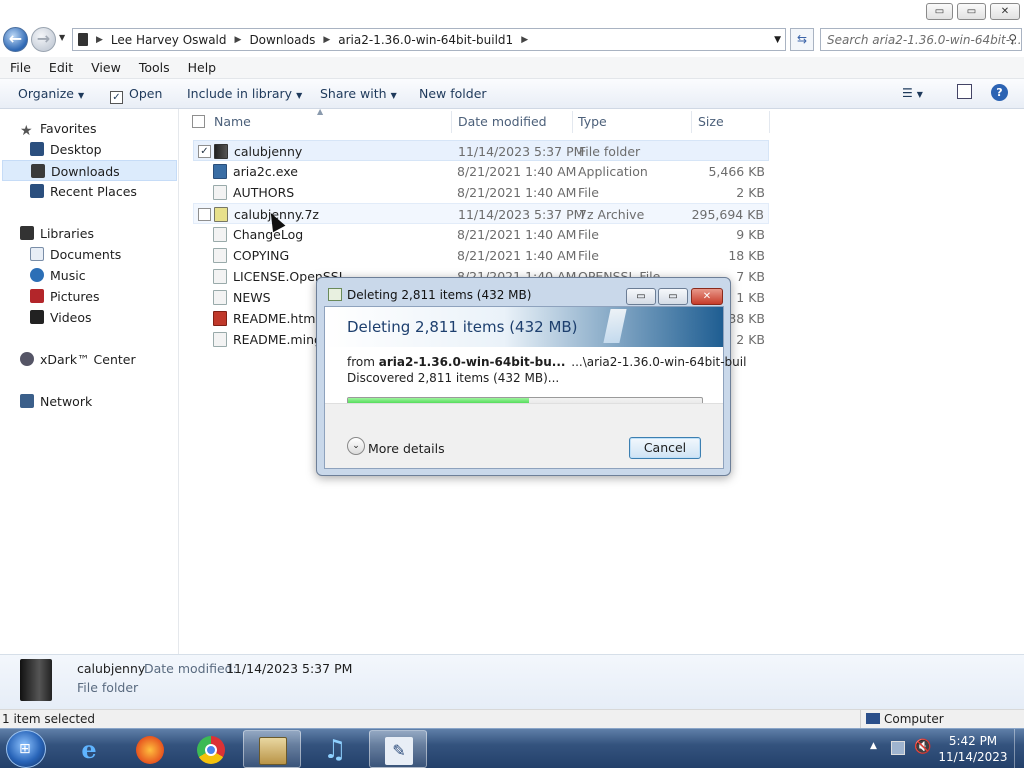 This screenshot has height=769, width=1024. I want to click on clock-date: 11/14/2023, so click(973, 757).